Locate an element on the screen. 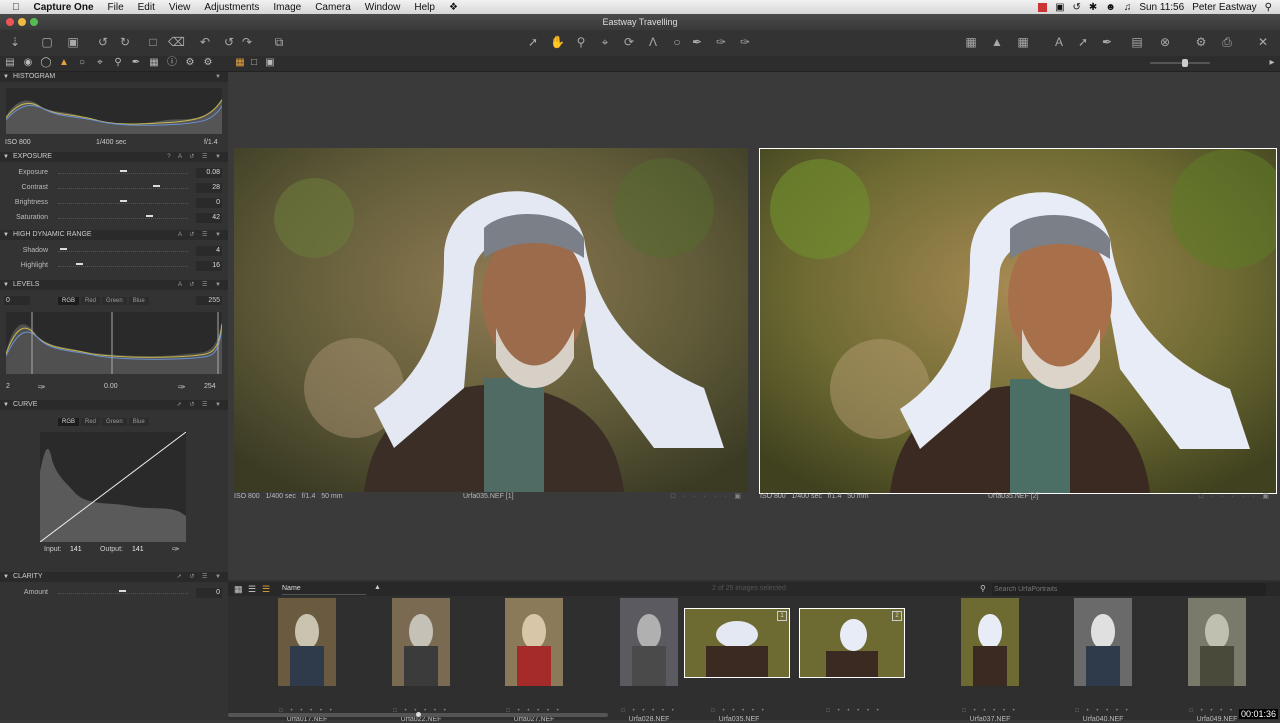 The height and width of the screenshot is (723, 1280). bluetooth-icon: ✱ is located at coordinates (1093, 7).